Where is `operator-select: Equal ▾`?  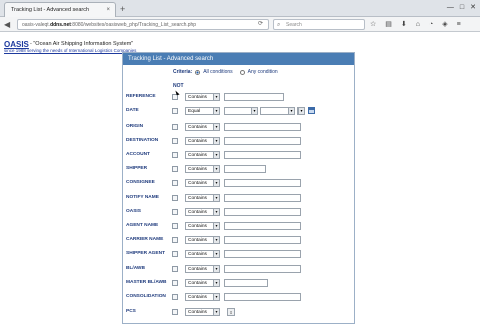 operator-select: Equal ▾ is located at coordinates (202, 111).